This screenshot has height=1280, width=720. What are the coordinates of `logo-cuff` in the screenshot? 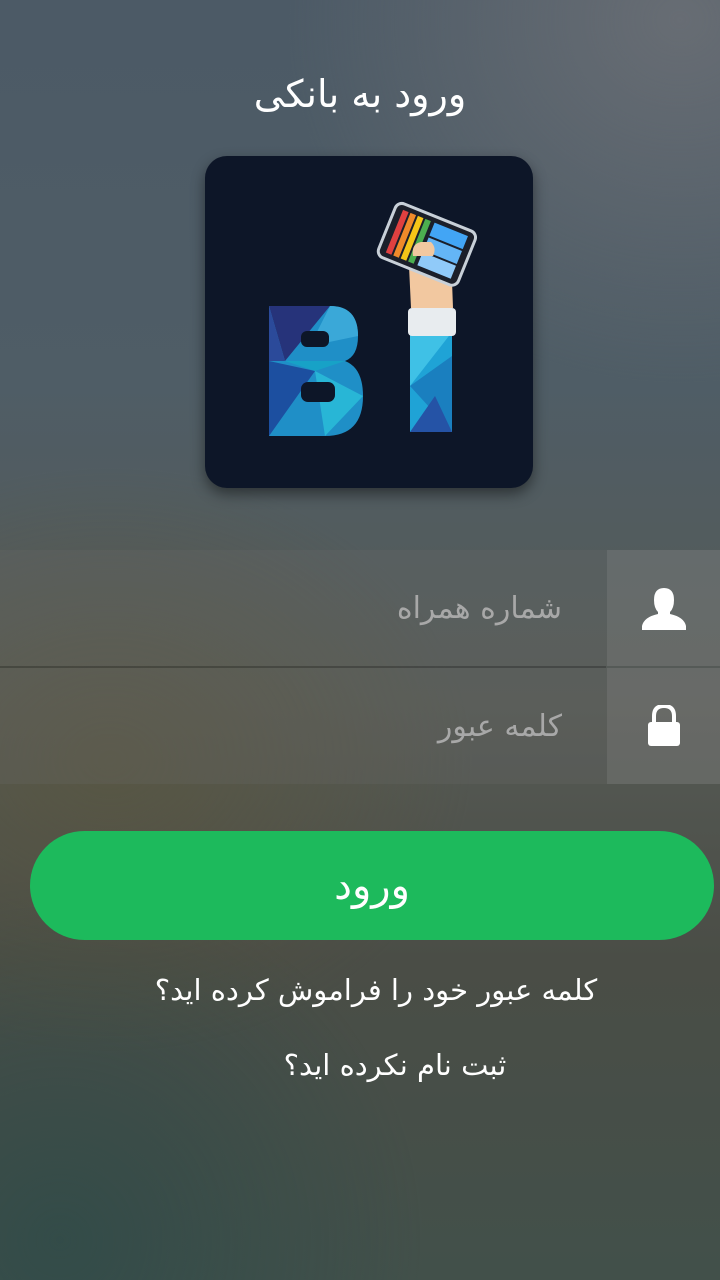 It's located at (432, 322).